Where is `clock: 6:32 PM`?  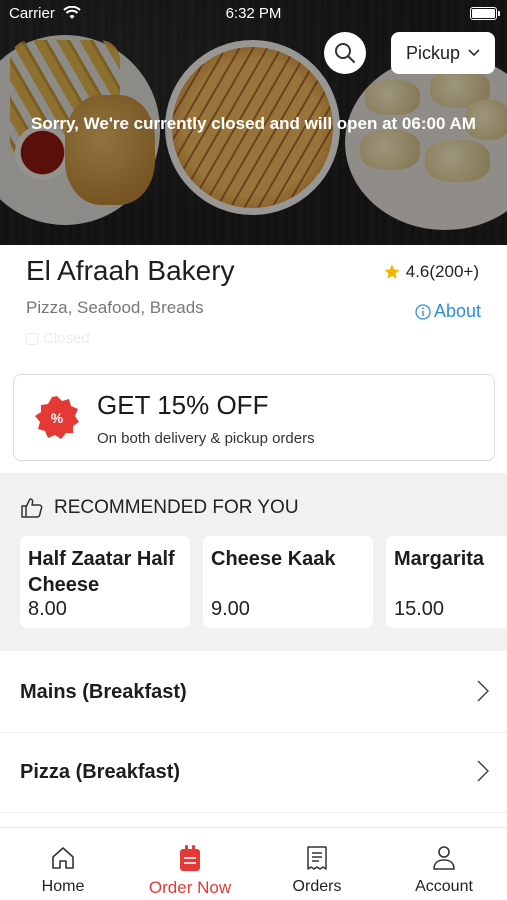
clock: 6:32 PM is located at coordinates (253, 13).